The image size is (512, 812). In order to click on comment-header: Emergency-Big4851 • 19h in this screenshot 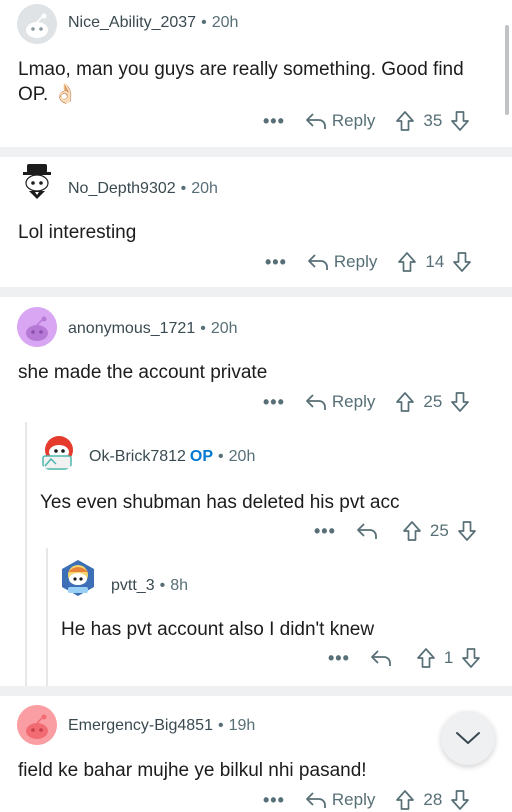, I will do `click(162, 725)`.